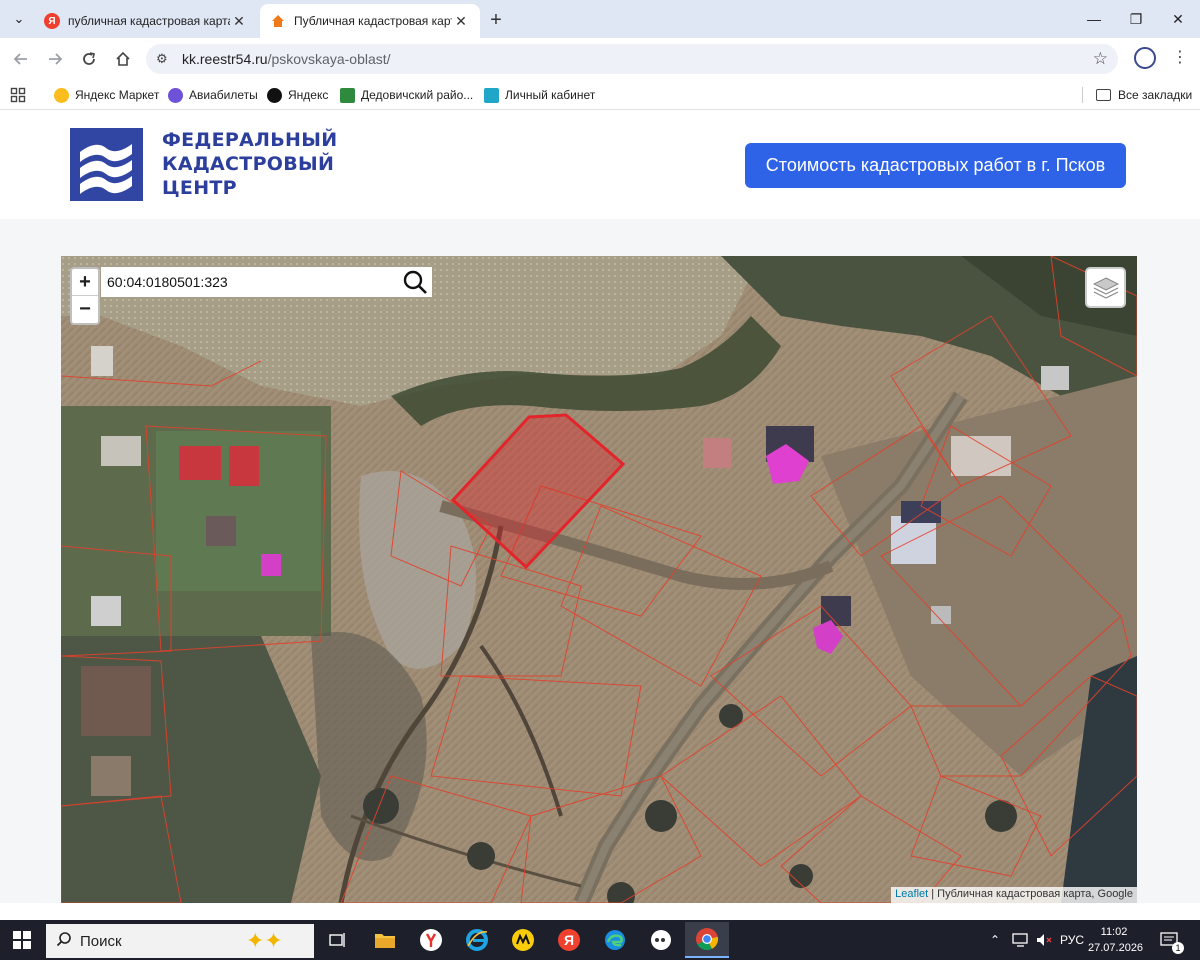 This screenshot has height=960, width=1200. What do you see at coordinates (246, 282) in the screenshot?
I see `cadastral-number-input` at bounding box center [246, 282].